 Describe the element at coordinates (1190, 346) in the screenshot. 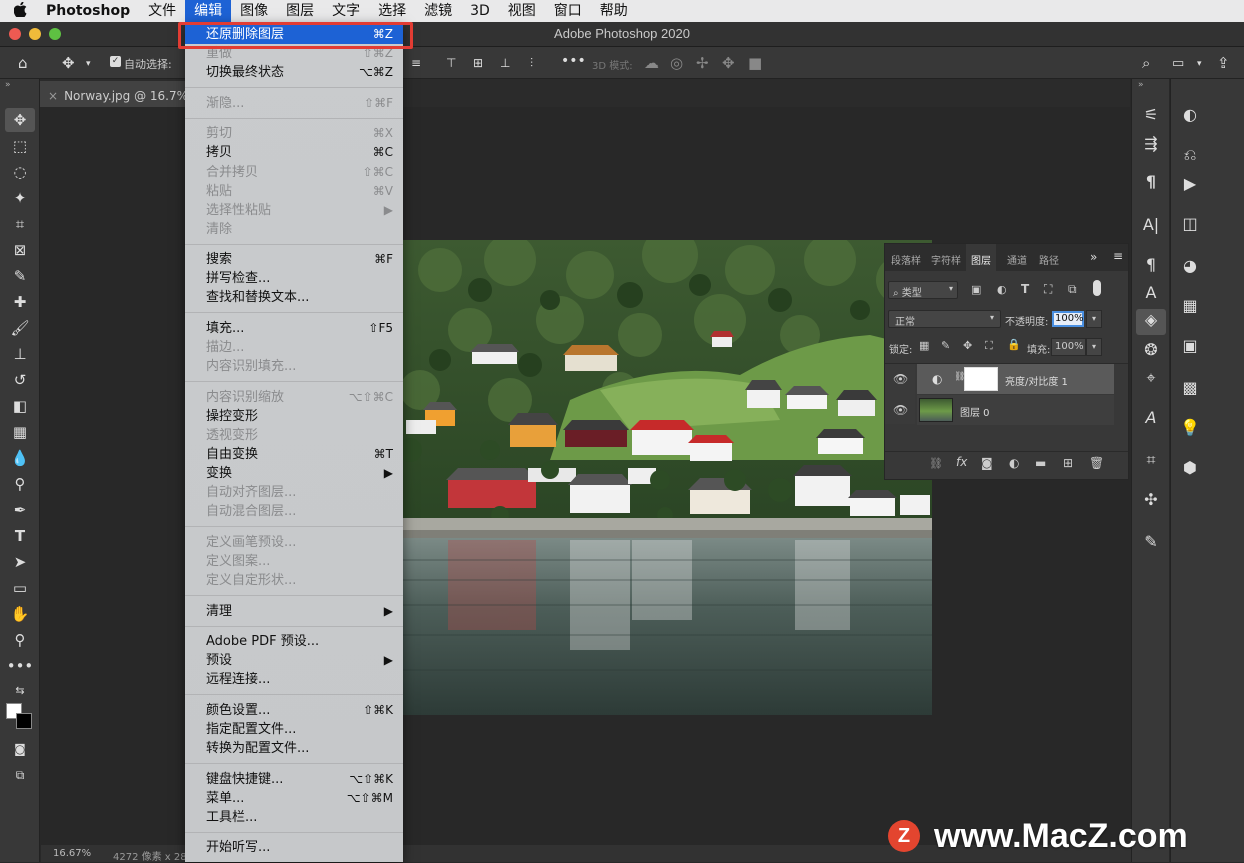

I see `gradients-icon: ▣` at that location.